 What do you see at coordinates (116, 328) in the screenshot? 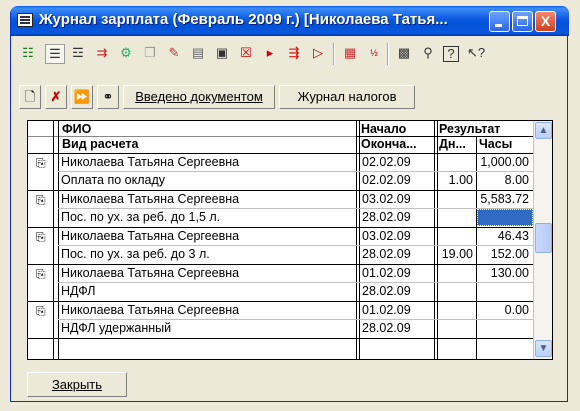
I see `cell-calc-type: НДФЛ удержанный` at bounding box center [116, 328].